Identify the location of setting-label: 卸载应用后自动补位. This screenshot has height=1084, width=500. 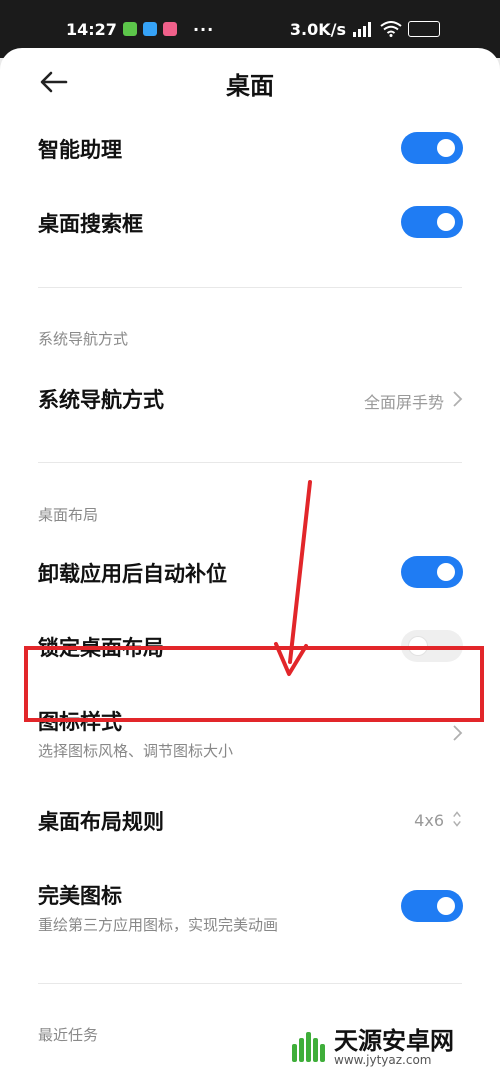
(132, 574).